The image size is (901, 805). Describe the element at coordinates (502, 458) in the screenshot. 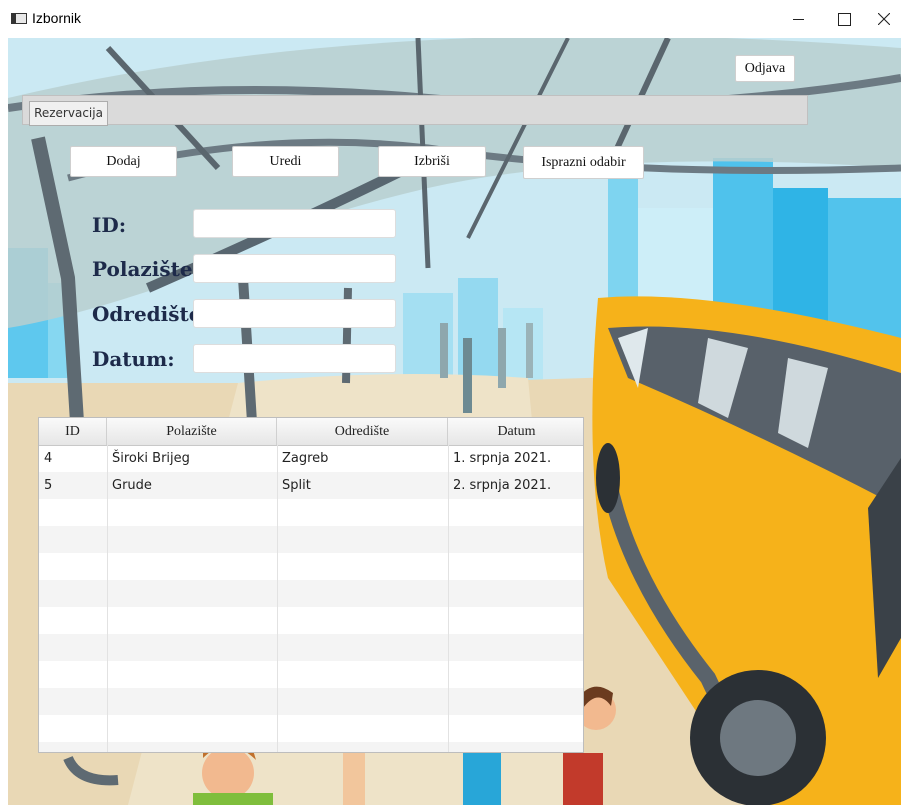

I see `cell-date: 1. srpnja 2021.` at that location.